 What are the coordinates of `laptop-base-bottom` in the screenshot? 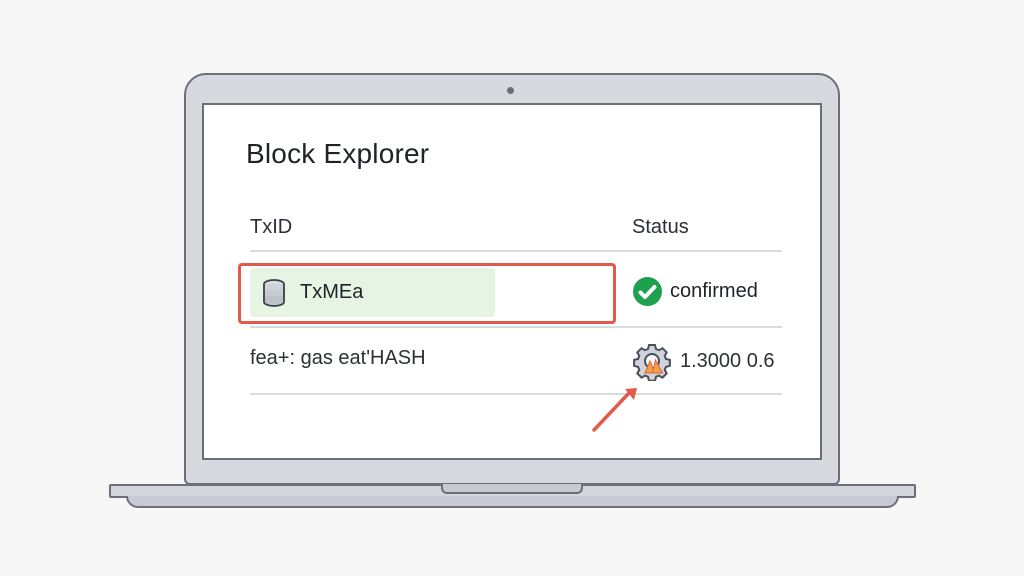 It's located at (512, 502).